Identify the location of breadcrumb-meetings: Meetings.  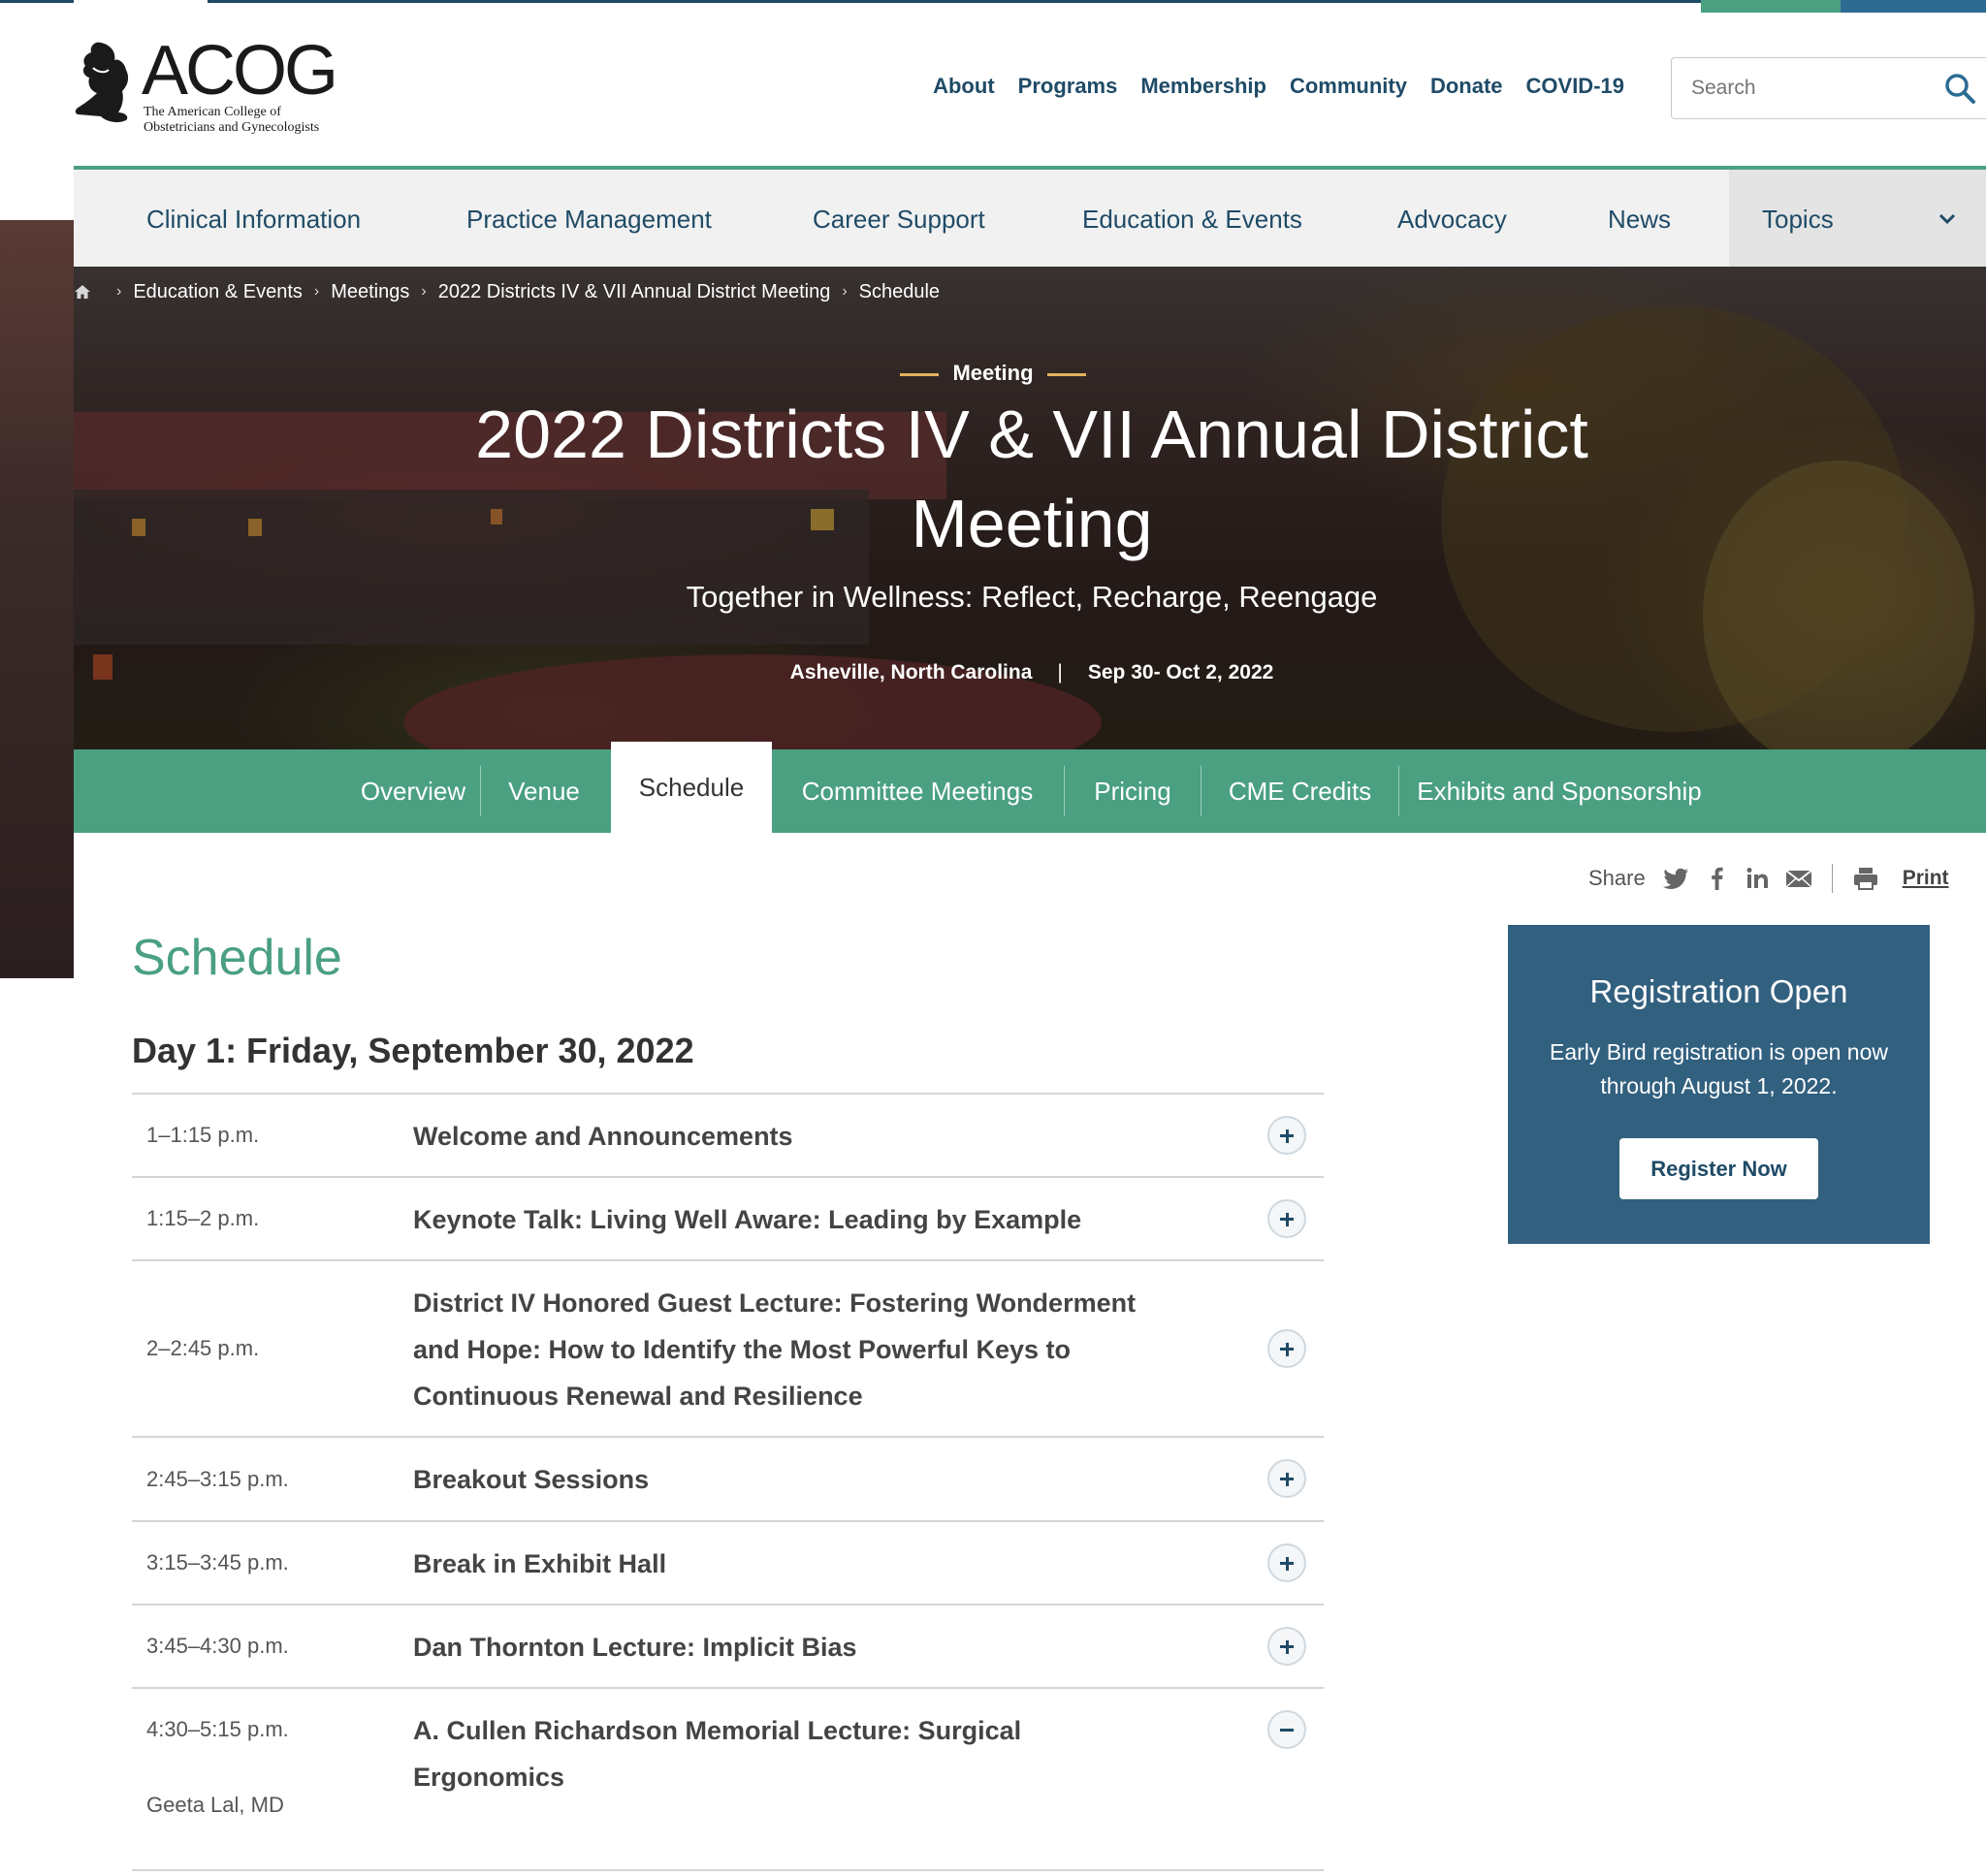
(370, 292).